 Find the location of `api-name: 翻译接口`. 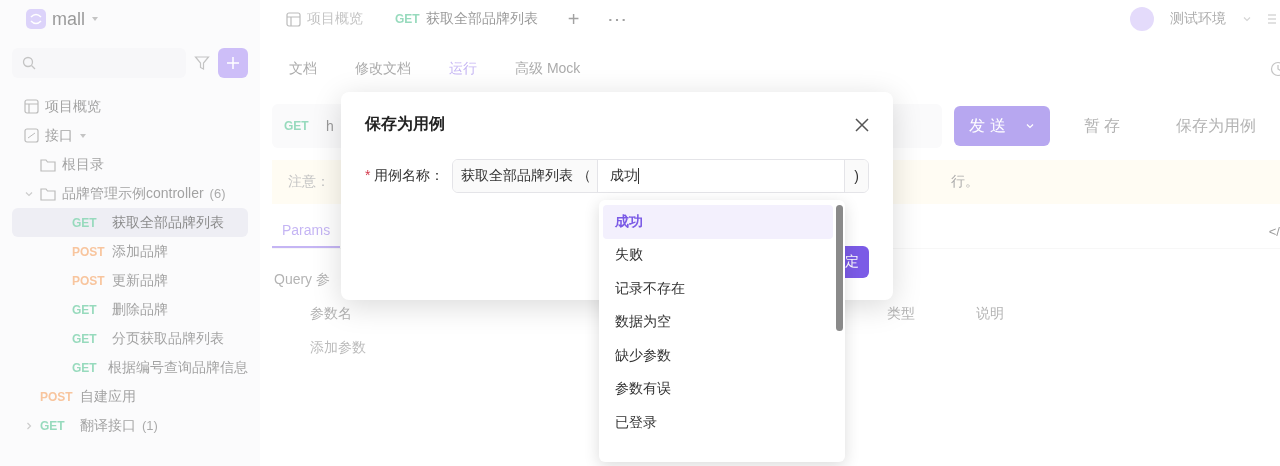

api-name: 翻译接口 is located at coordinates (108, 425).